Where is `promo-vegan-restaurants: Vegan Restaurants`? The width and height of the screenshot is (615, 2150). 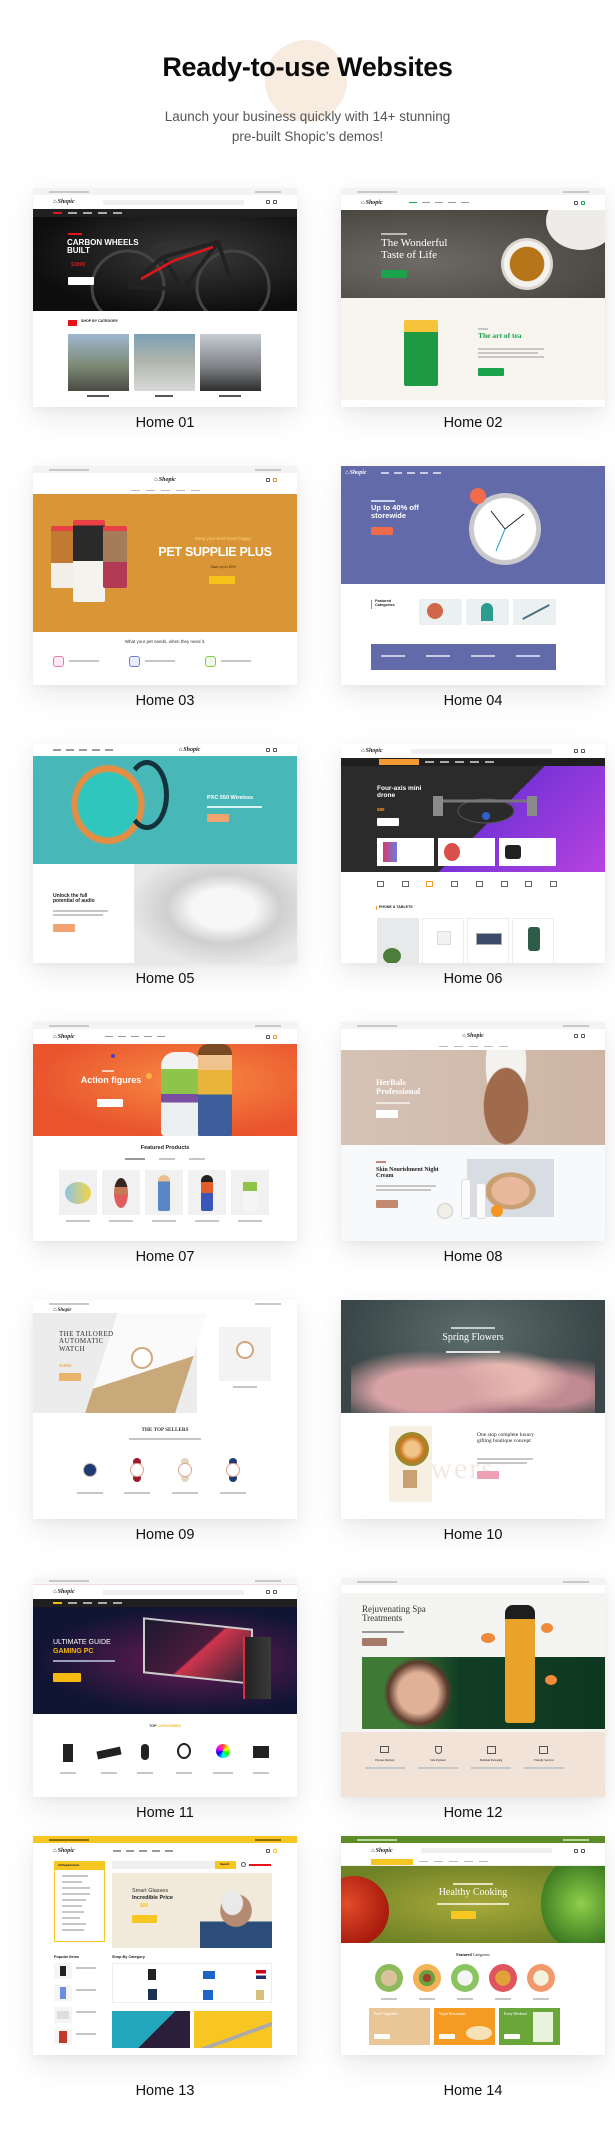 promo-vegan-restaurants: Vegan Restaurants is located at coordinates (464, 2026).